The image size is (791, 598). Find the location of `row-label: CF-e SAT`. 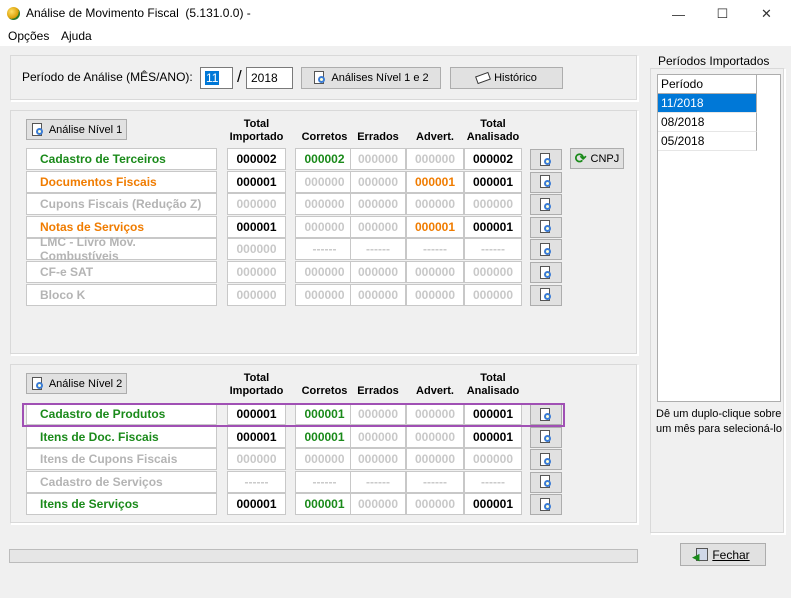

row-label: CF-e SAT is located at coordinates (121, 272).